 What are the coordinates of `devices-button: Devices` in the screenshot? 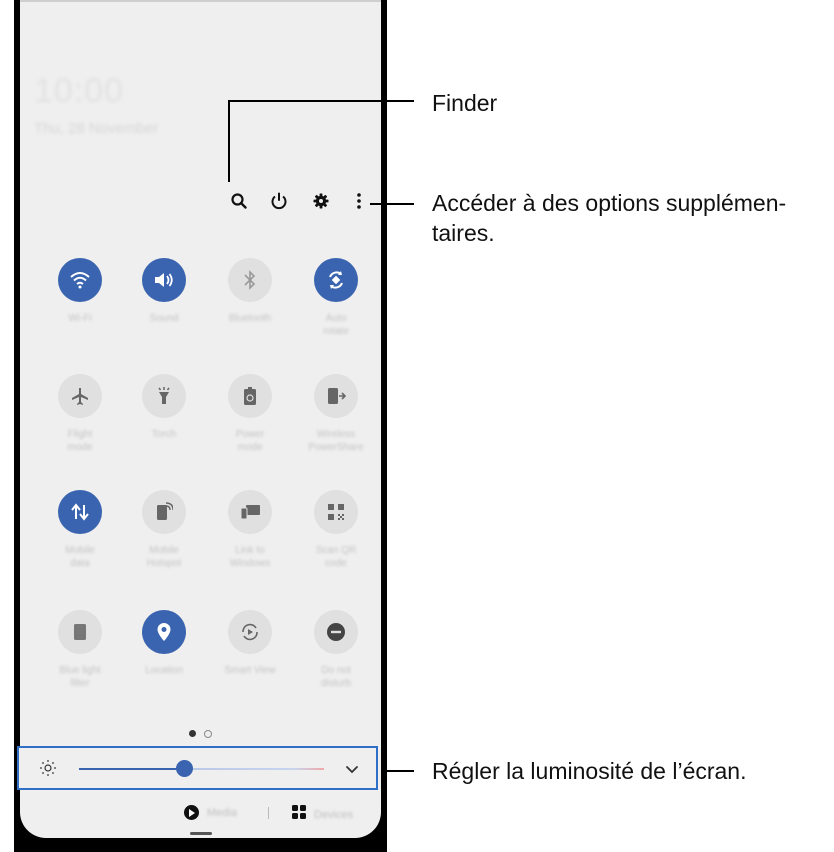 It's located at (322, 814).